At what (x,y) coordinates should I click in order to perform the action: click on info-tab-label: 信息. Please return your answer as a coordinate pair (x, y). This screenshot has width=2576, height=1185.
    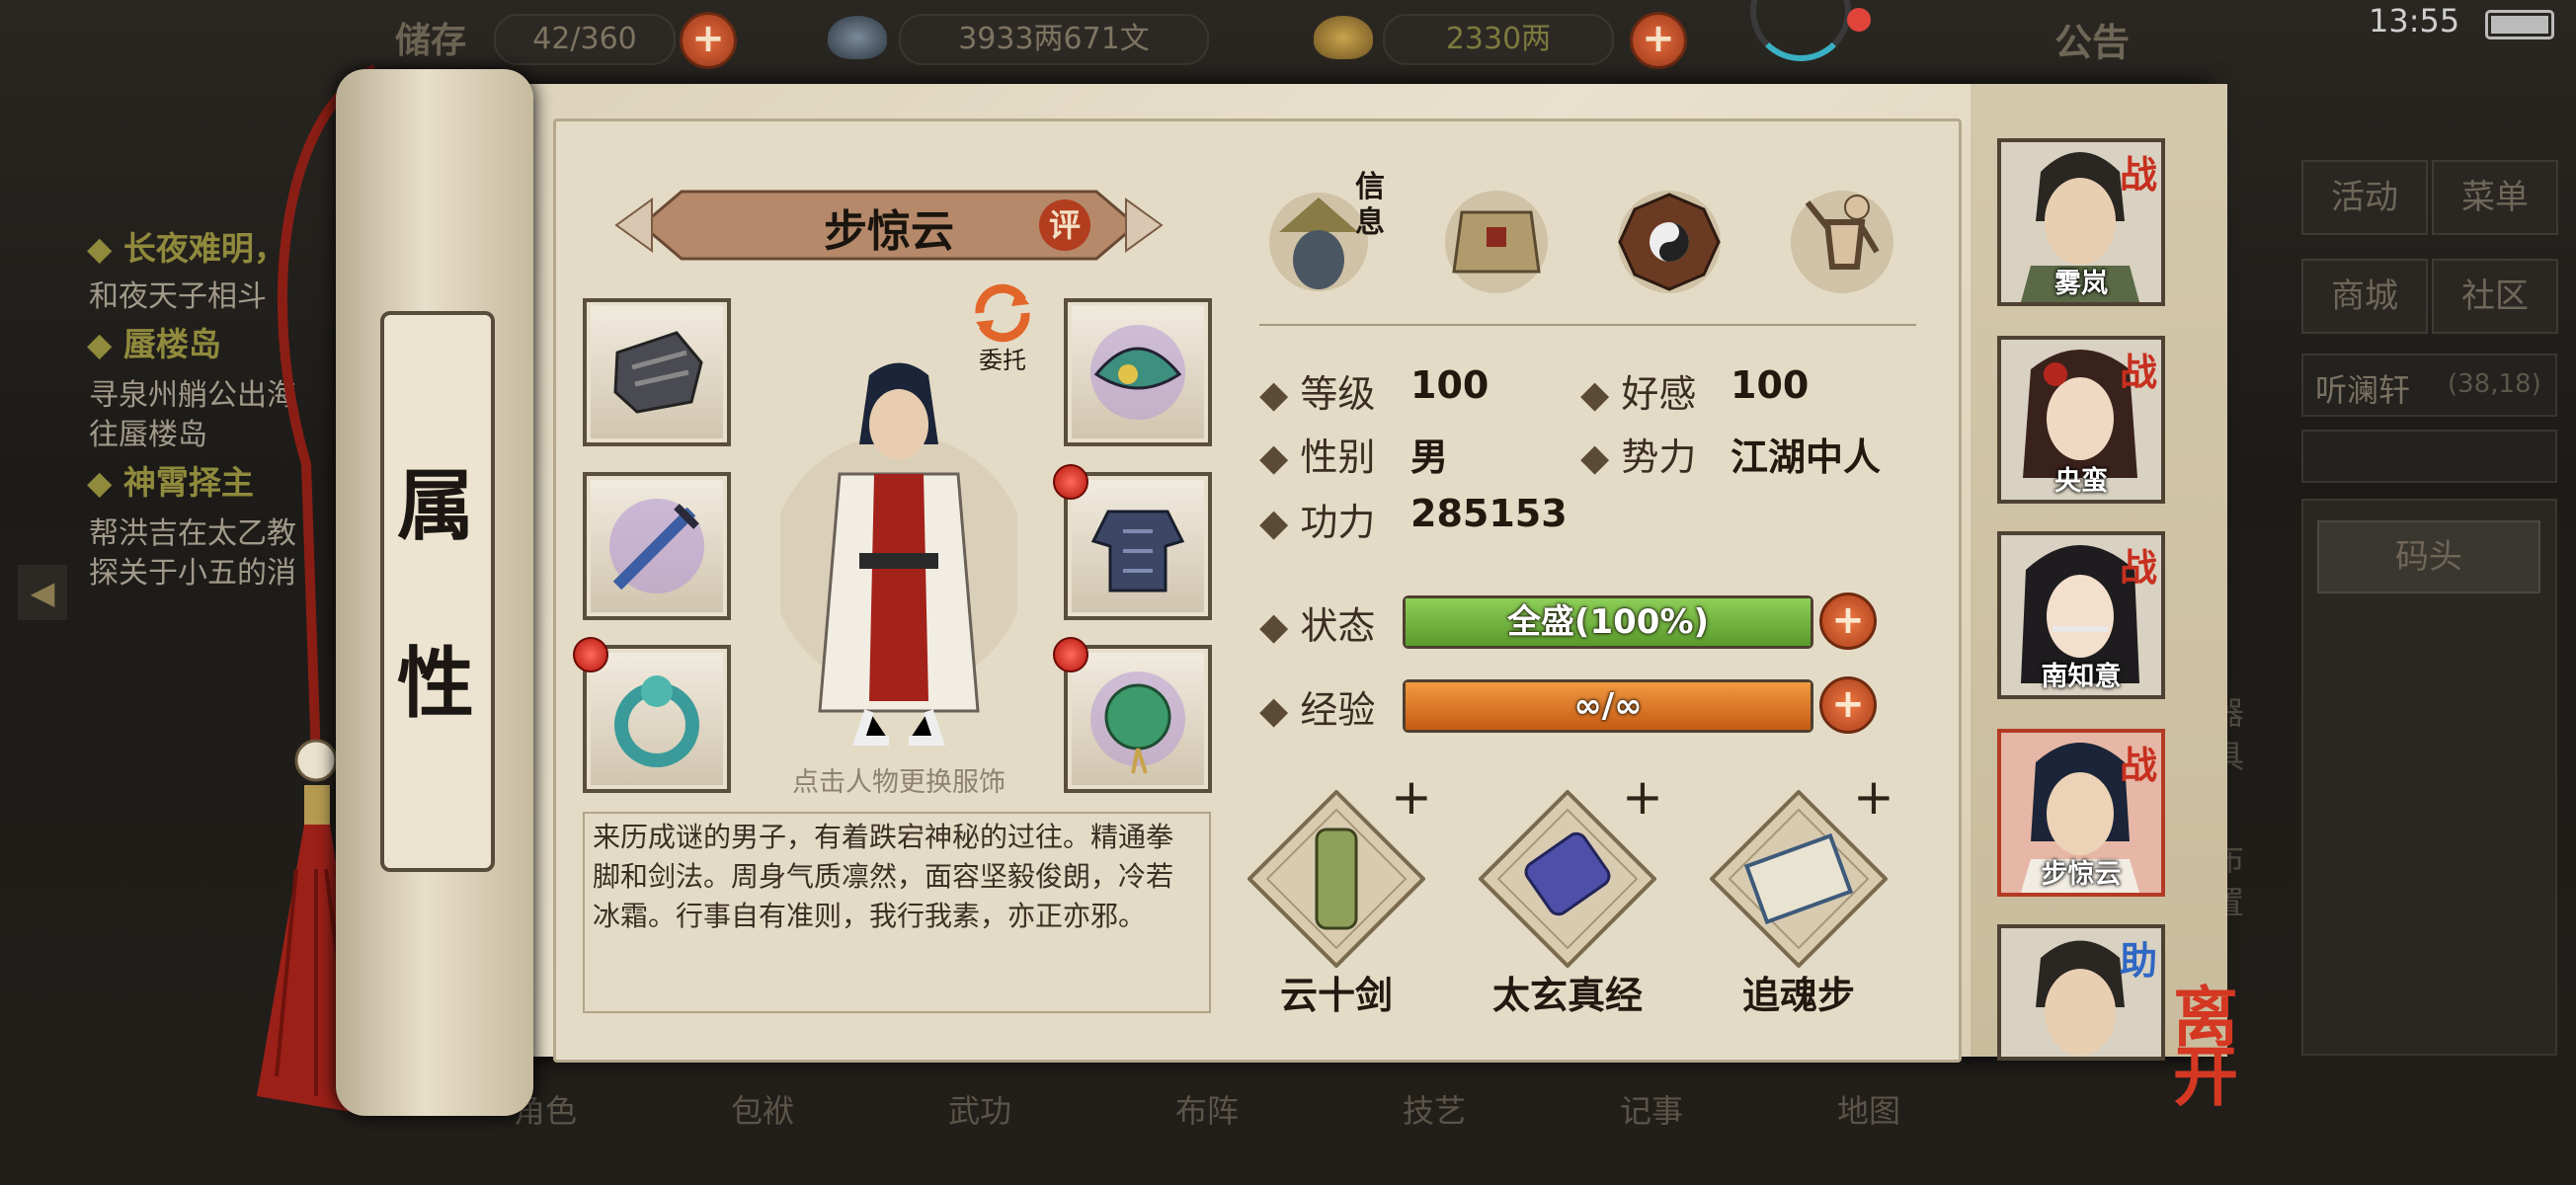
    Looking at the image, I should click on (1370, 205).